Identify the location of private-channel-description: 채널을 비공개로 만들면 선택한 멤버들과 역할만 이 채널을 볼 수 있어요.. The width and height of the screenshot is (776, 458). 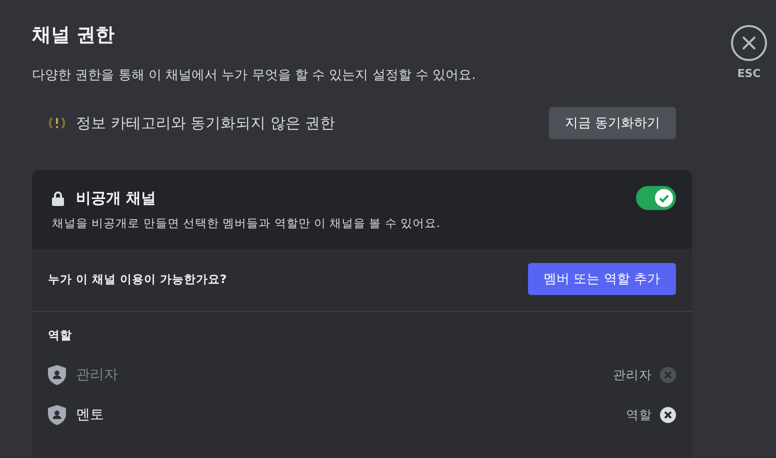
(247, 223).